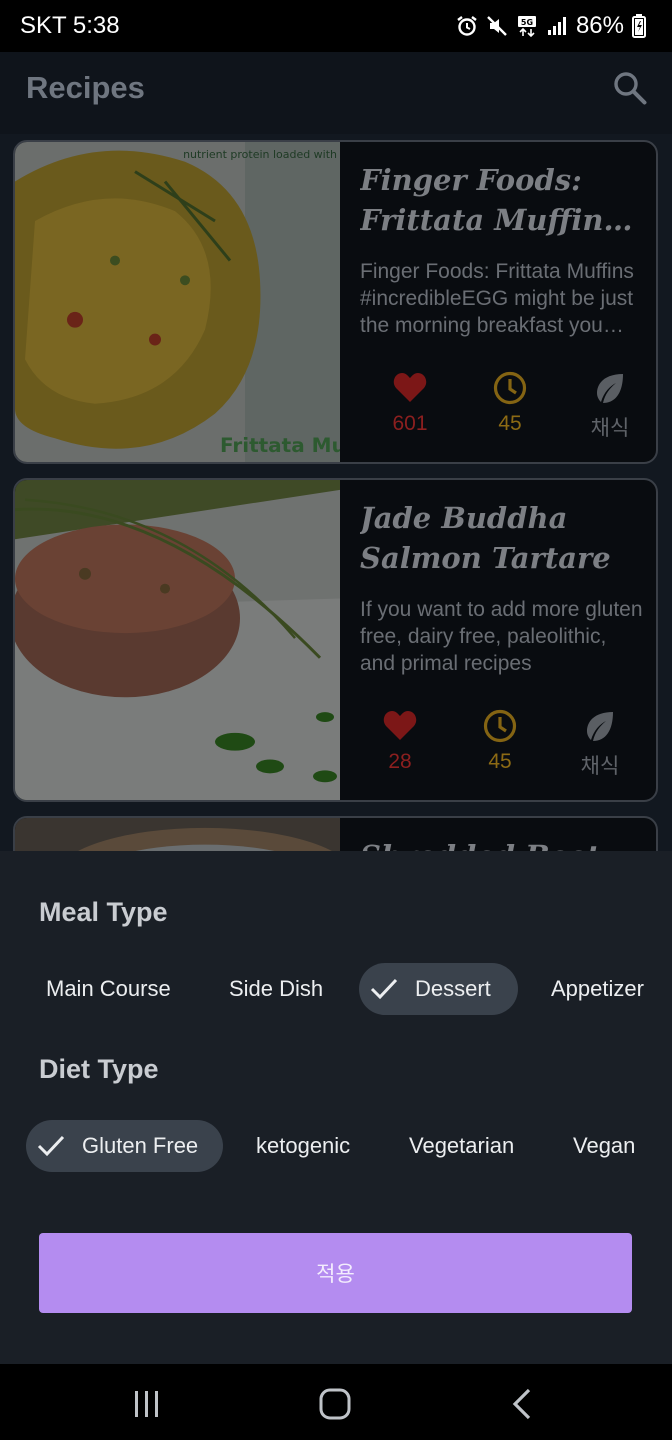 The width and height of the screenshot is (672, 1440). I want to click on status-icons: 5G 86%, so click(551, 26).